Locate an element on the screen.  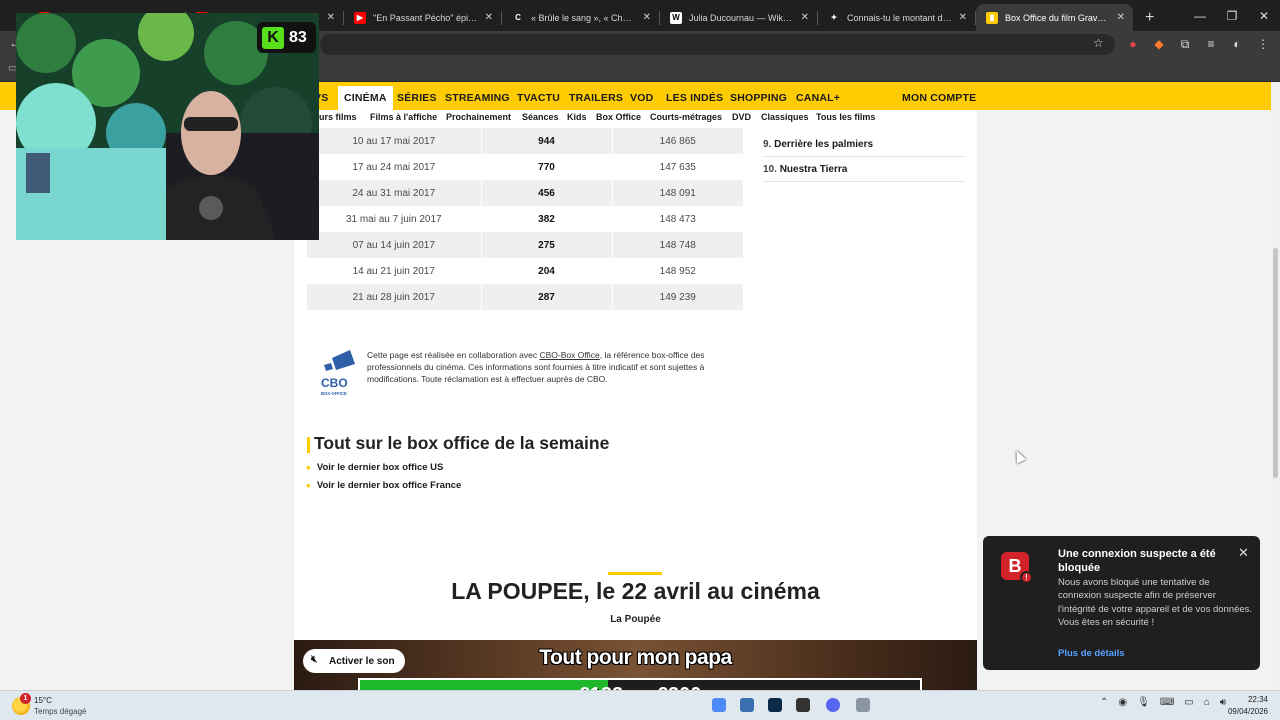
nav-item-cinema: CINÉMA is located at coordinates (365, 99).